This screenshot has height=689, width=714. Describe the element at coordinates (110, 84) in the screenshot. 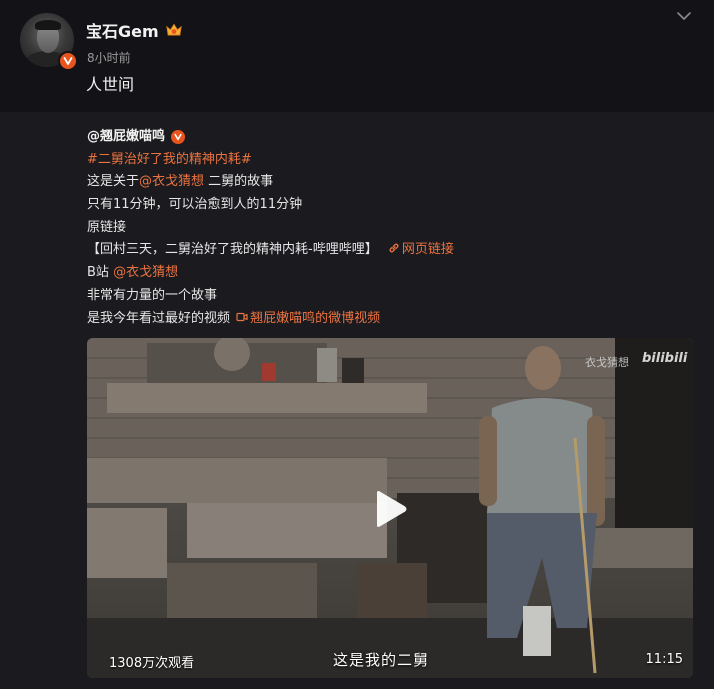

I see `post-caption: 人世间` at that location.